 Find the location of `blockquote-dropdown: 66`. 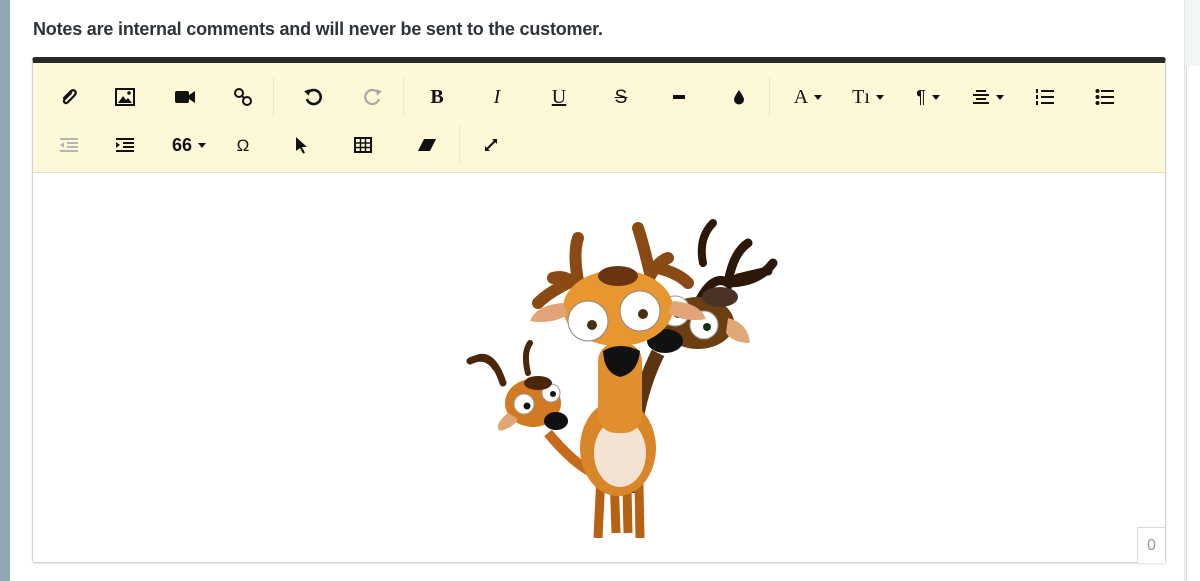

blockquote-dropdown: 66 is located at coordinates (189, 145).